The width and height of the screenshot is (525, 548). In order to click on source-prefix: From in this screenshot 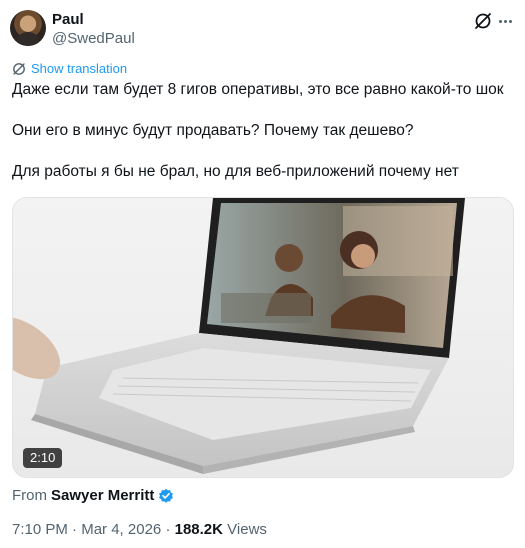, I will do `click(29, 495)`.